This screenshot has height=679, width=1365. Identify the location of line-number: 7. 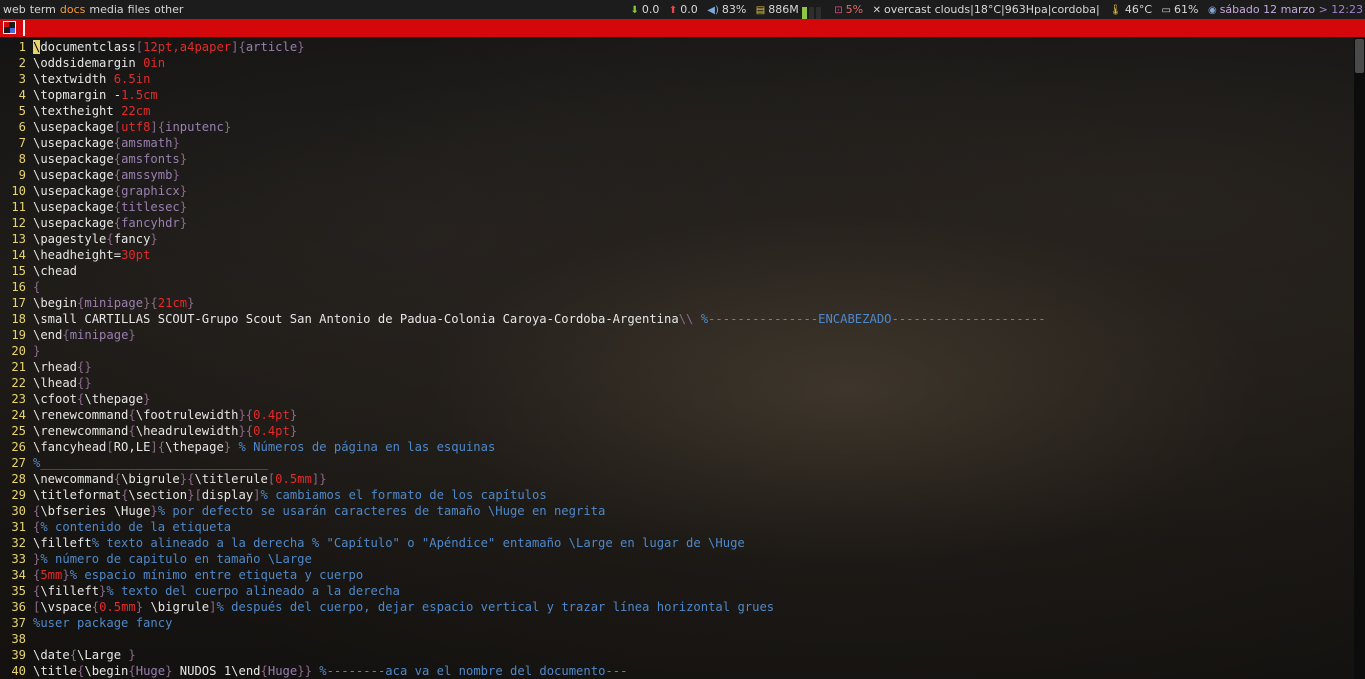
(22, 143).